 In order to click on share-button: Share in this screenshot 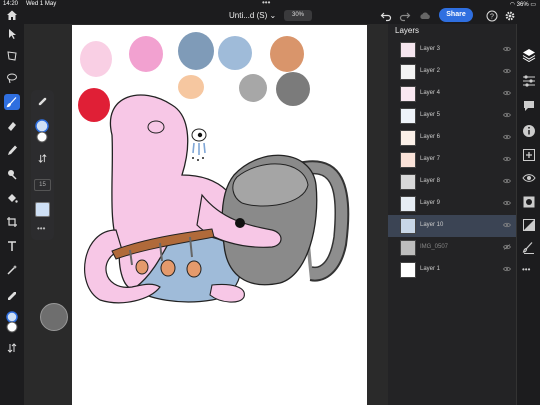, I will do `click(456, 15)`.